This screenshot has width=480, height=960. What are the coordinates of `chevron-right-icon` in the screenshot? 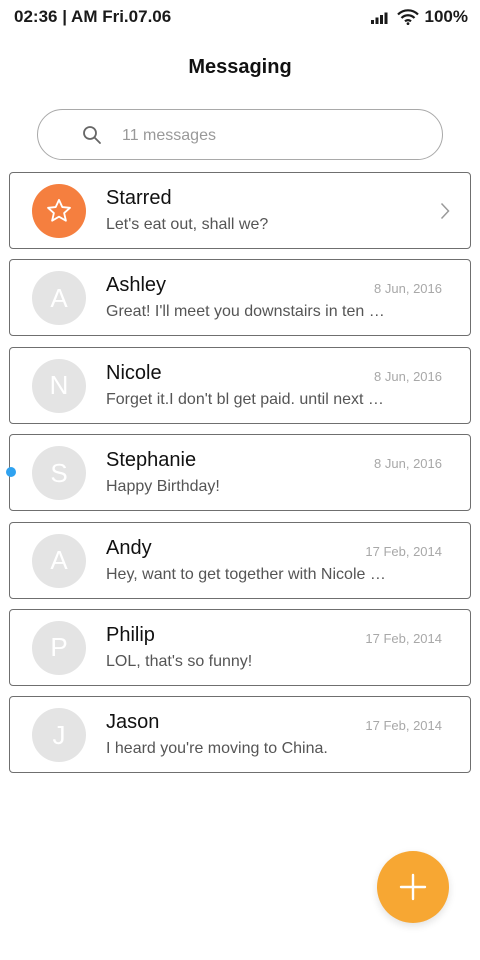 It's located at (445, 211).